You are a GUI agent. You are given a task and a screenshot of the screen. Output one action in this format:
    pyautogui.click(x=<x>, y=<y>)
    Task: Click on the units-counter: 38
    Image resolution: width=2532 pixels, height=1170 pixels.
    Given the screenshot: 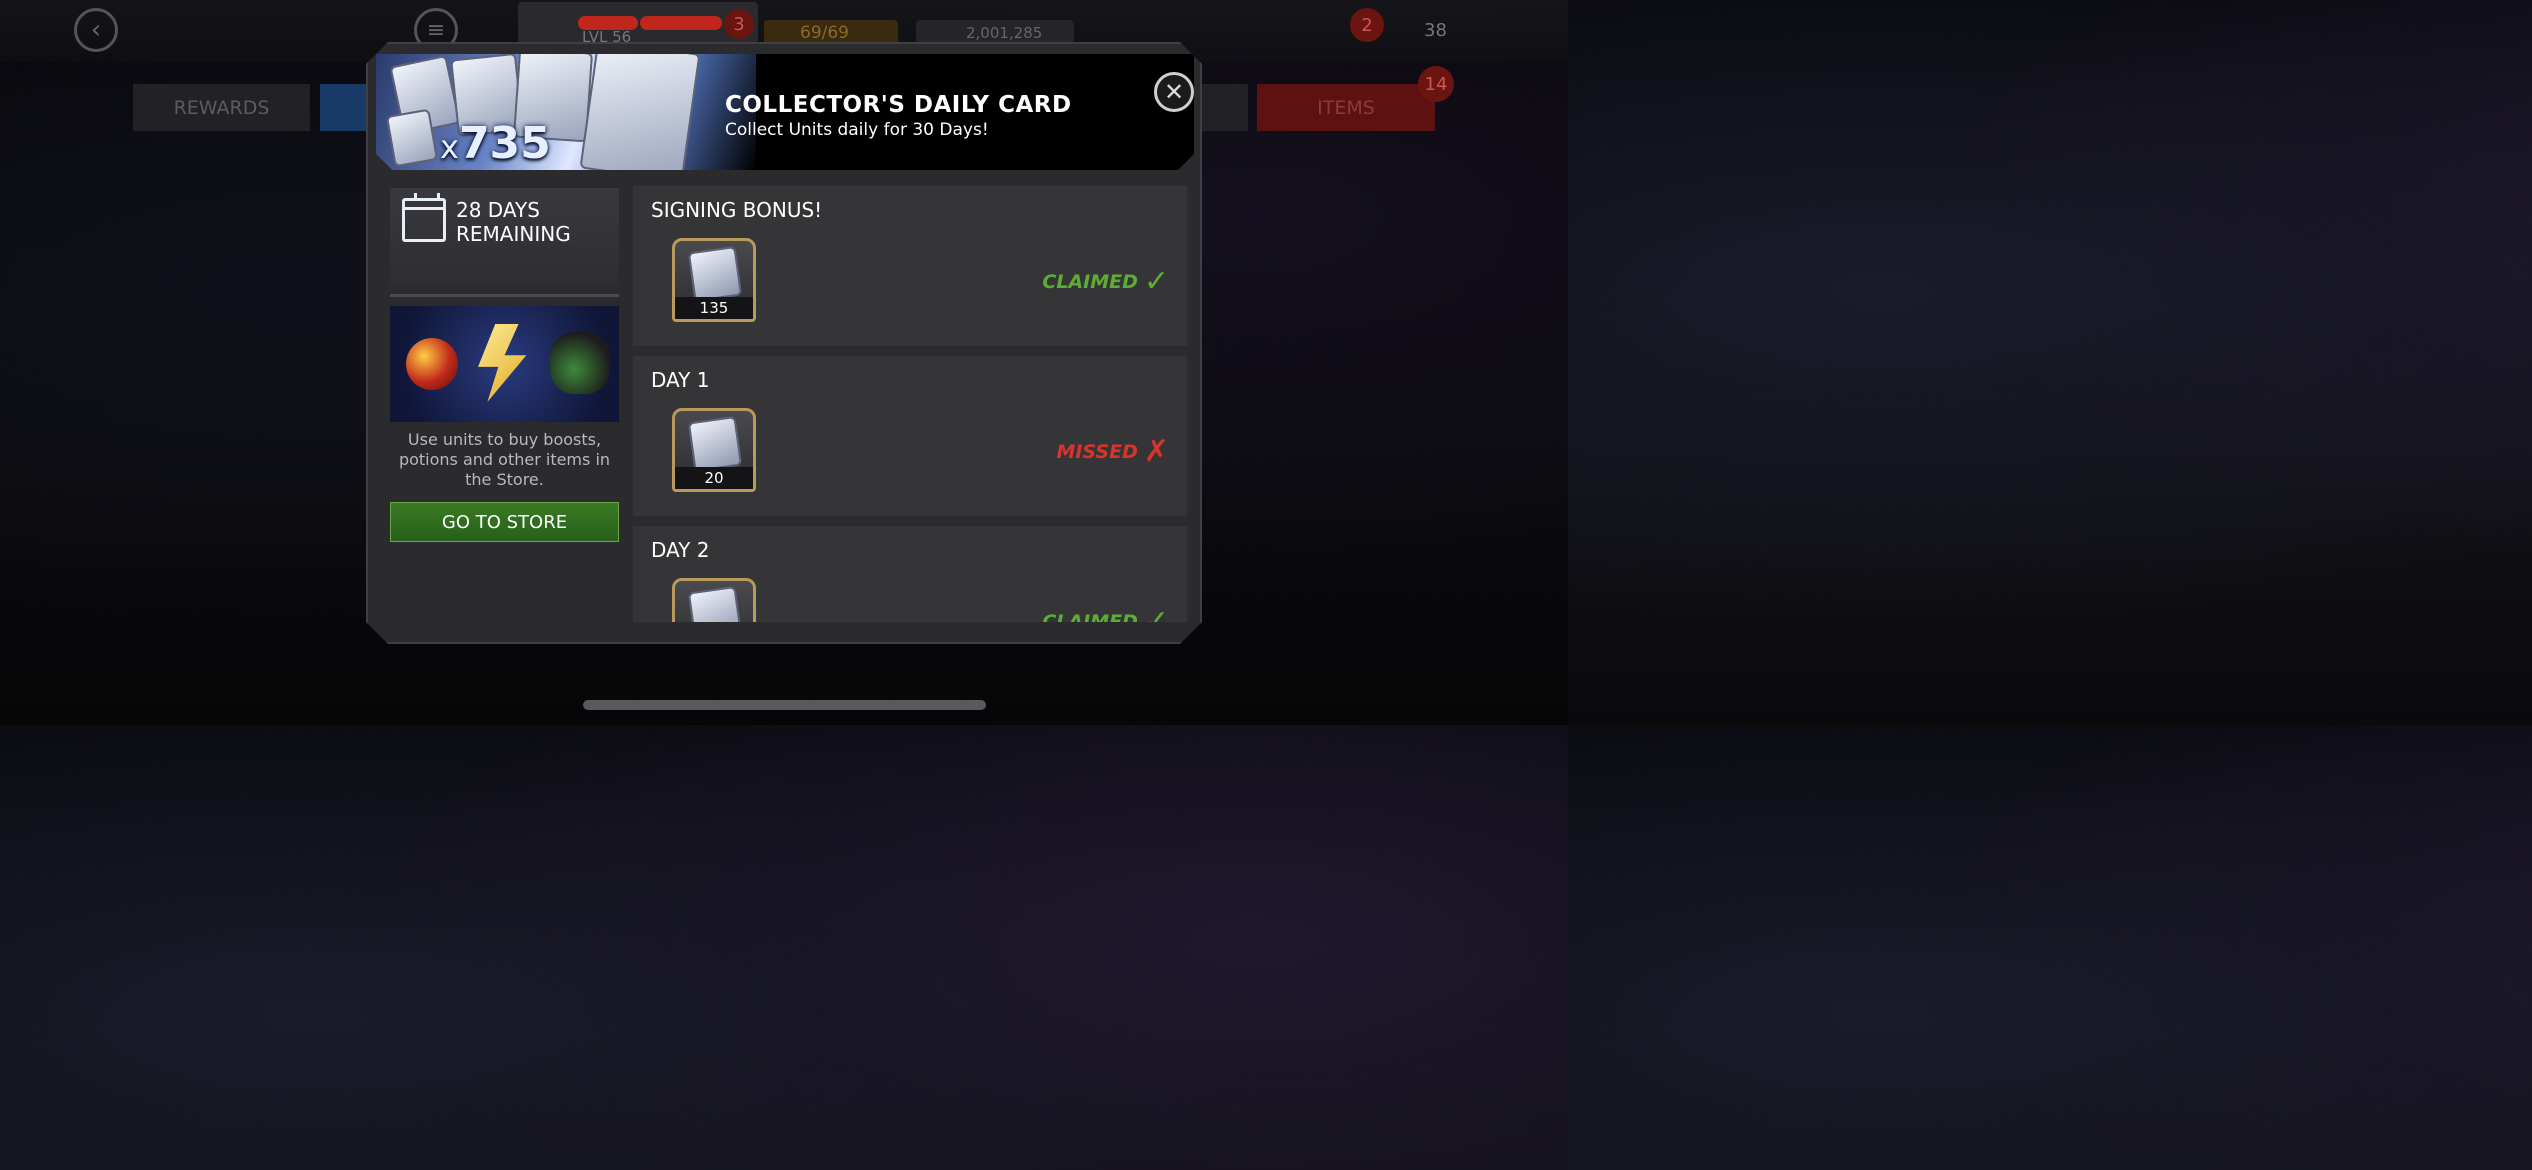 What is the action you would take?
    pyautogui.click(x=1435, y=30)
    